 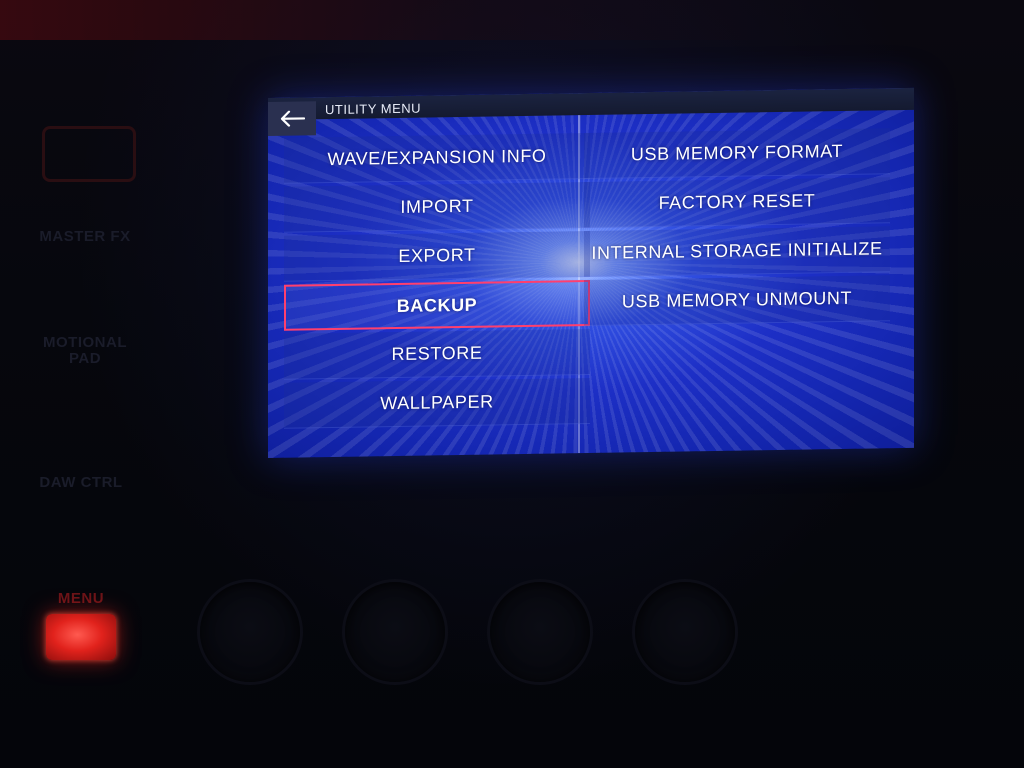 I want to click on master-fx-label: MASTER FX, so click(x=85, y=236).